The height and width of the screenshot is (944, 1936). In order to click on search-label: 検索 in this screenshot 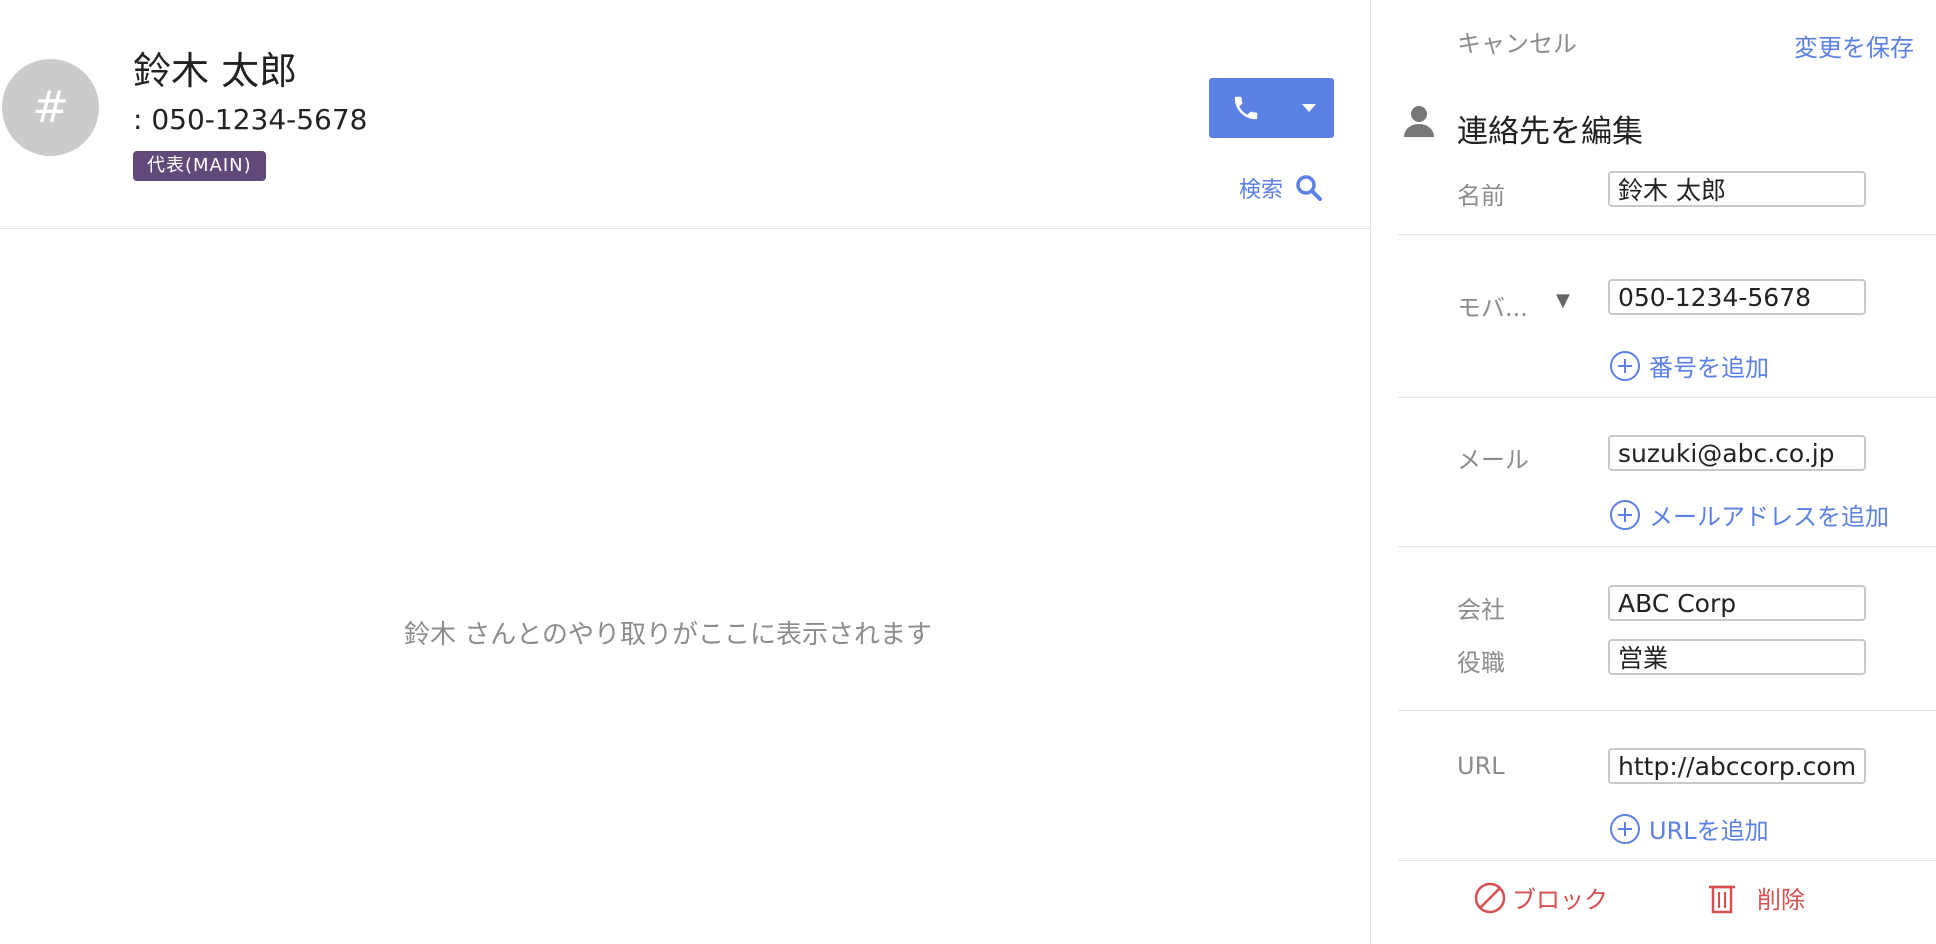, I will do `click(1261, 190)`.